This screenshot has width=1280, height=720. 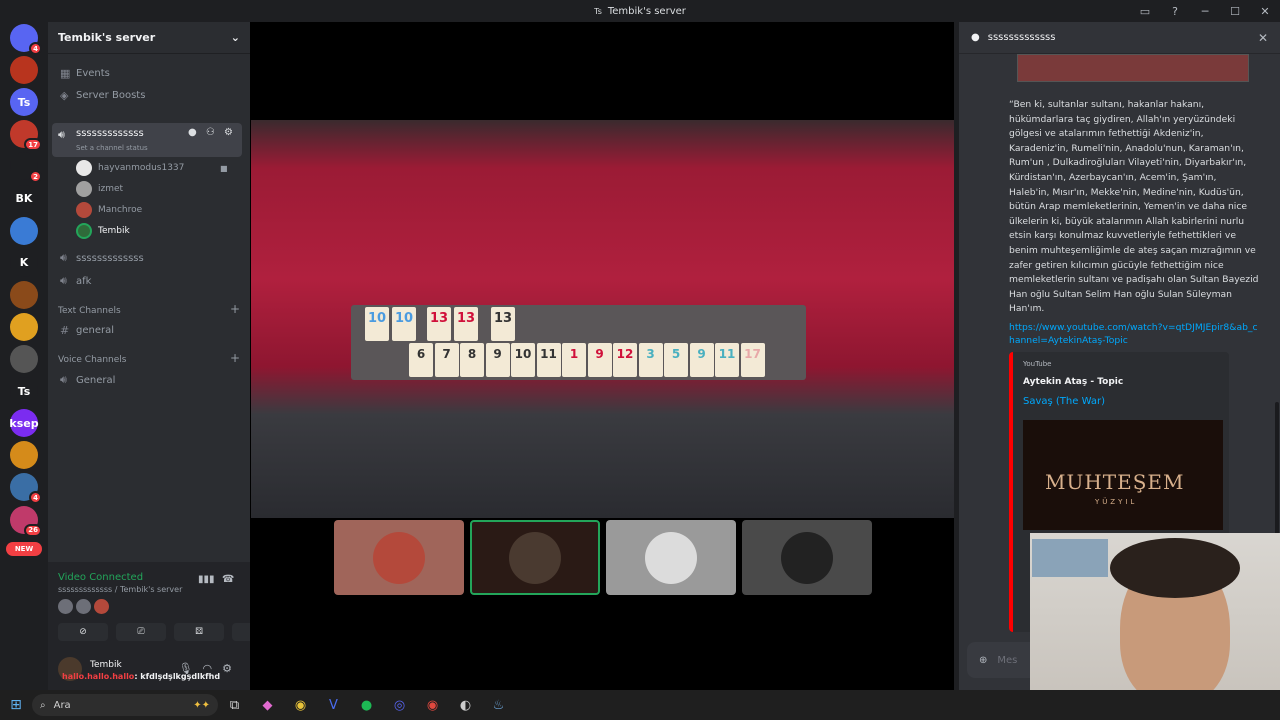 What do you see at coordinates (1115, 482) in the screenshot?
I see `video-title-text: MUHTEŞEM` at bounding box center [1115, 482].